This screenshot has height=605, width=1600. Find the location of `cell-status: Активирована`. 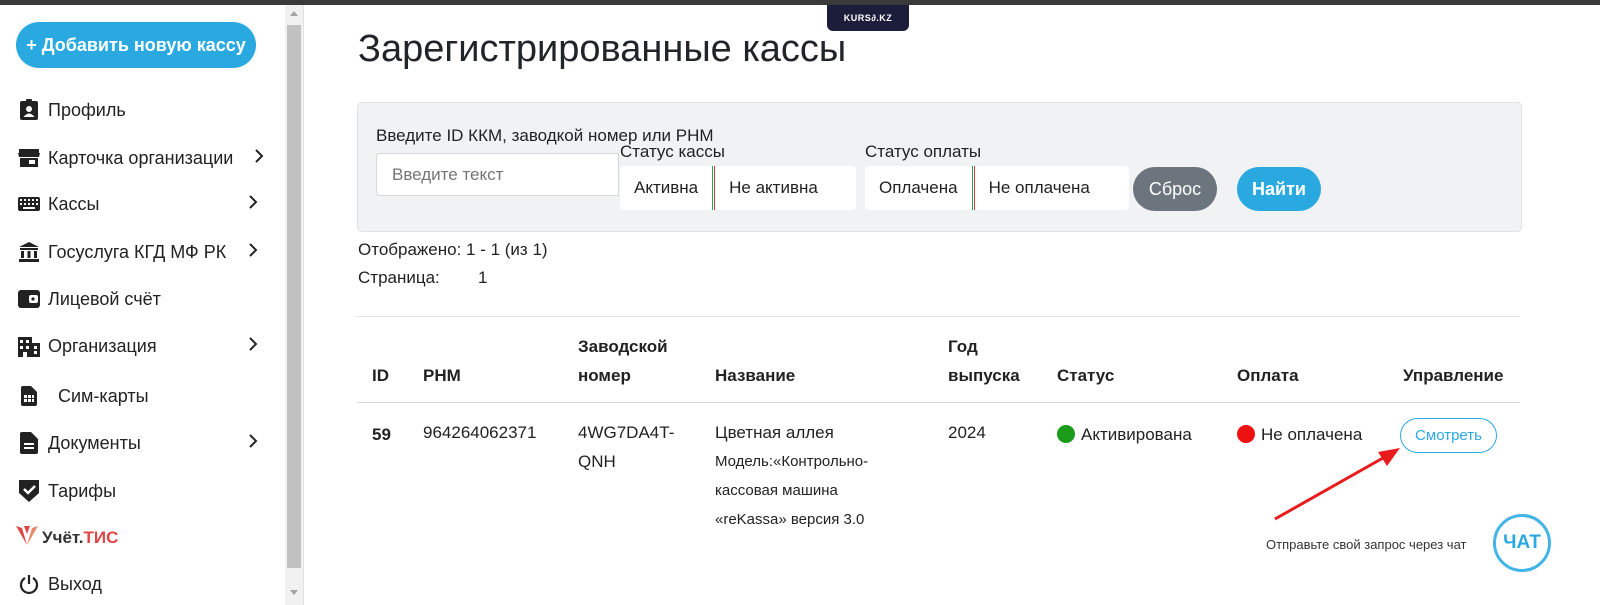

cell-status: Активирована is located at coordinates (1124, 434).